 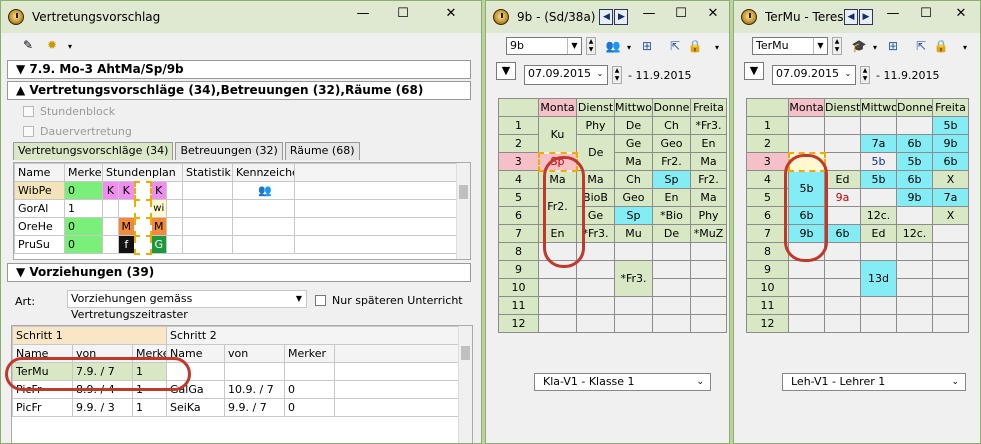 What do you see at coordinates (595, 107) in the screenshot?
I see `day-header: Dienst` at bounding box center [595, 107].